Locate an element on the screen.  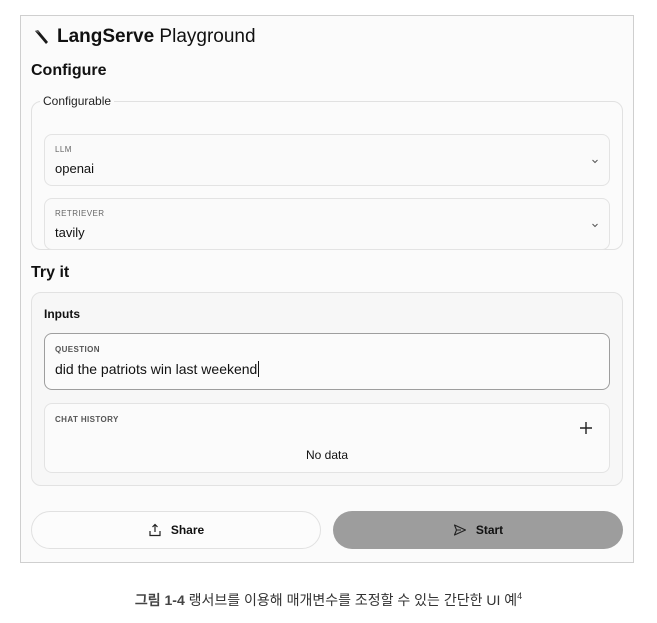
inputs-title: Inputs is located at coordinates (62, 314).